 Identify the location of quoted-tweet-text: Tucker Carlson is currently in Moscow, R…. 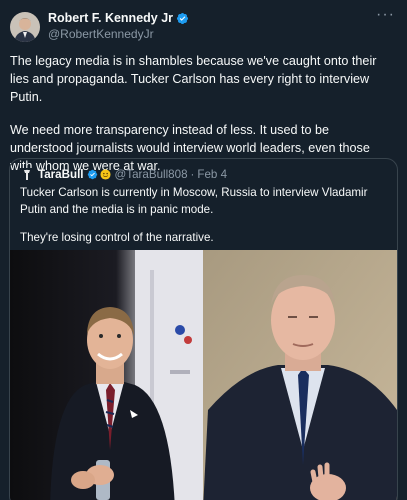
(203, 214).